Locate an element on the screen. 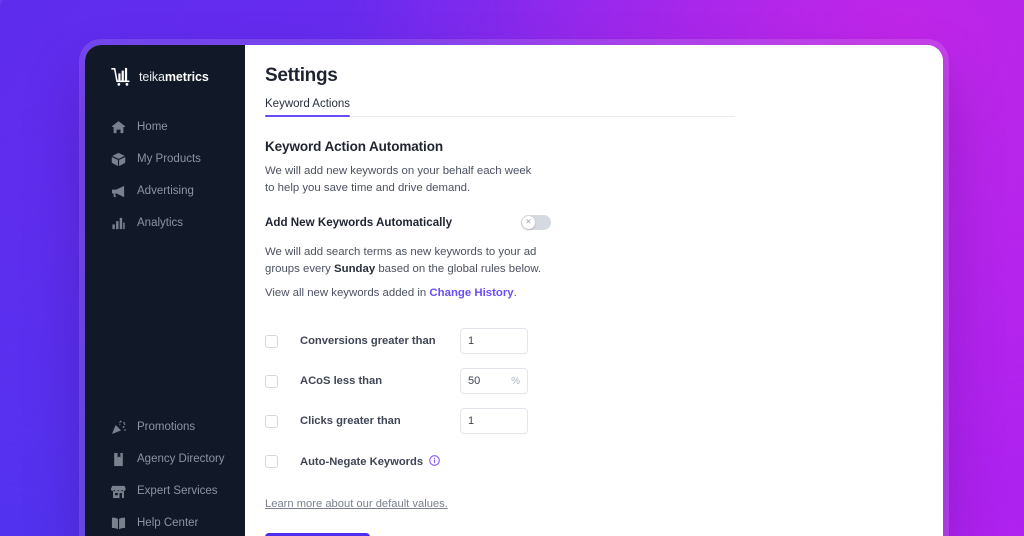 The image size is (1024, 536). sidebar-item-my-products: My Products is located at coordinates (165, 159).